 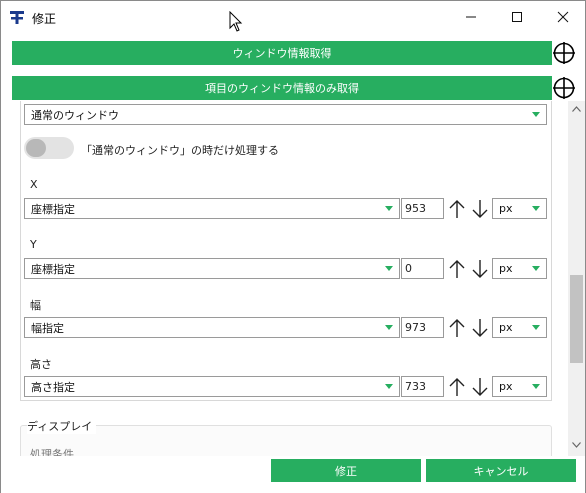 What do you see at coordinates (346, 470) in the screenshot?
I see `ok-button: 修正` at bounding box center [346, 470].